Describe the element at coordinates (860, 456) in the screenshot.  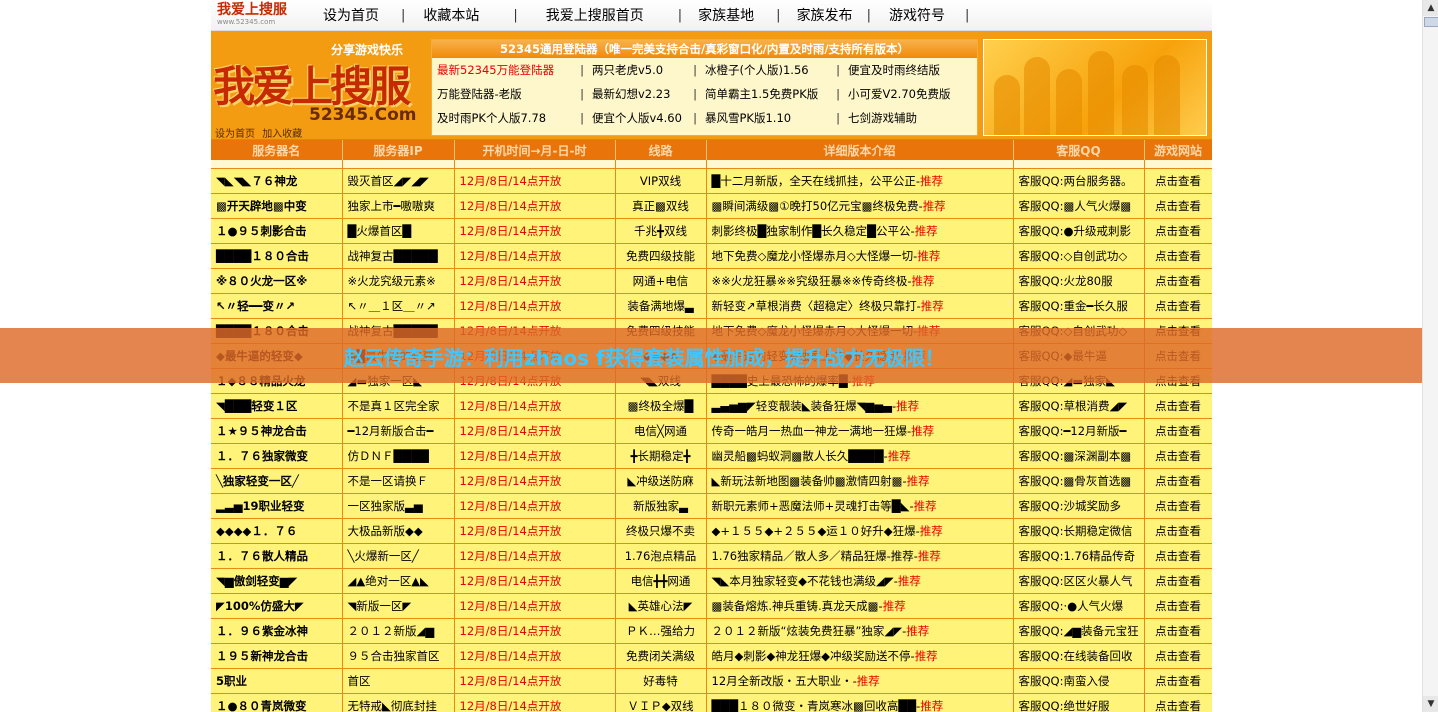
I see `version-intro: 幽灵船▩蚂蚁洞▩散人长久████-推荐` at that location.